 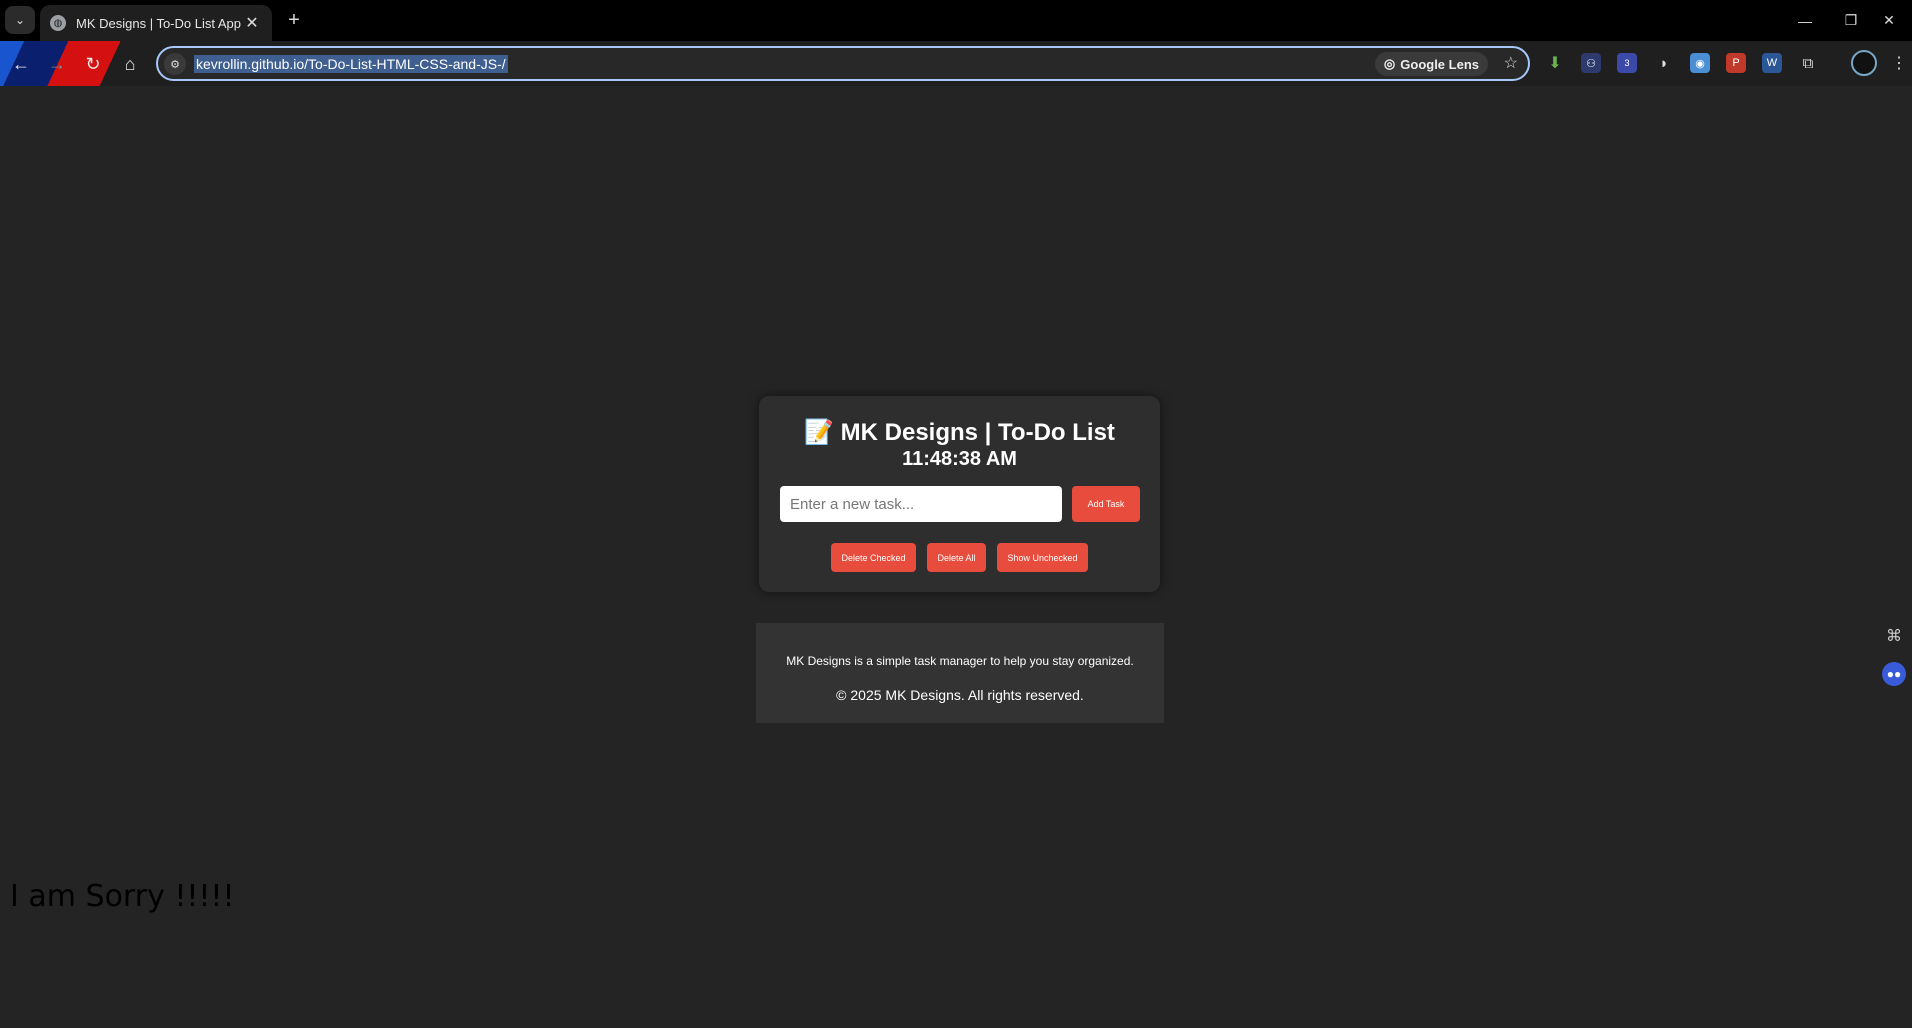 I want to click on new-tab-icon: +, so click(x=294, y=20).